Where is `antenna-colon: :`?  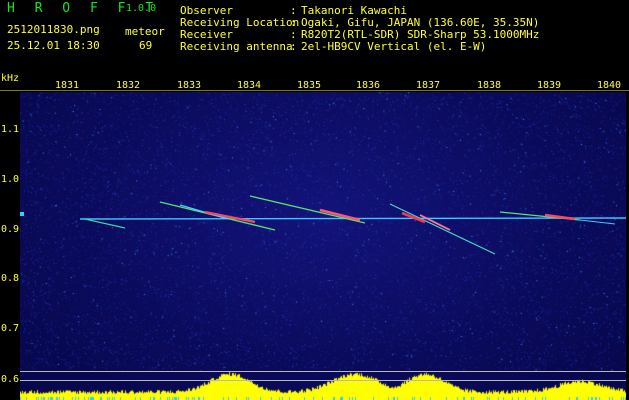 antenna-colon: : is located at coordinates (293, 46).